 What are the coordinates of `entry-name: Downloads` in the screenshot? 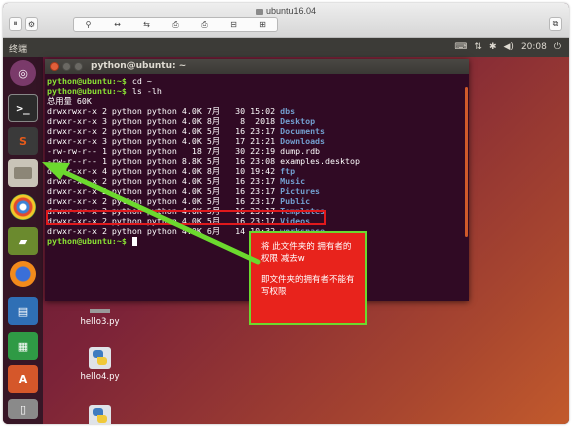 It's located at (303, 141).